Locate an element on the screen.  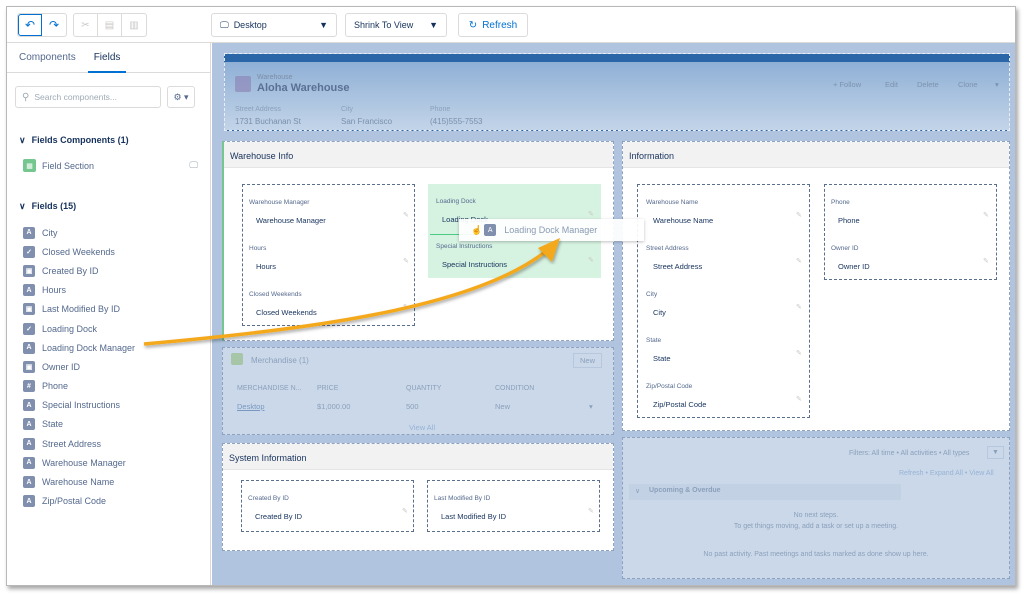
filter-icon: ▼ is located at coordinates (995, 452).